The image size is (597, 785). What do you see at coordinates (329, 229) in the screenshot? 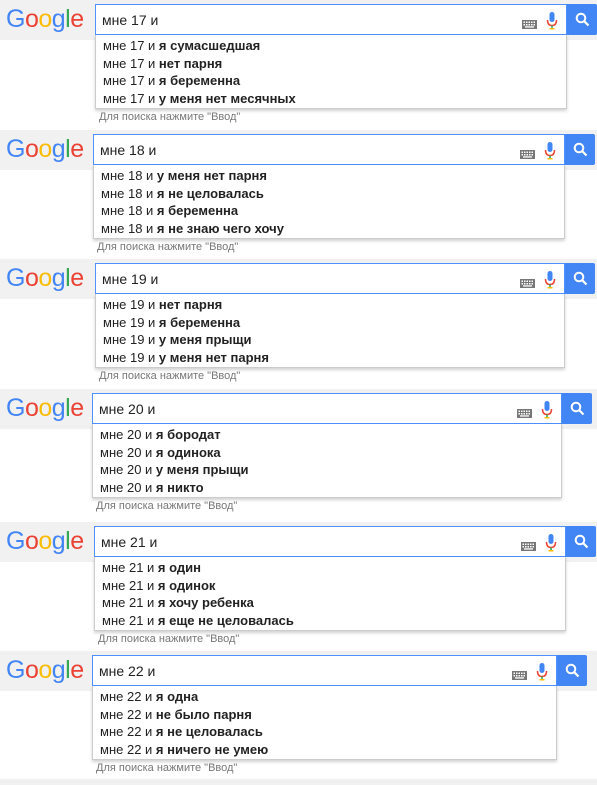
I see `suggestion-item: мне 18 и я не знаю чего хочу` at bounding box center [329, 229].